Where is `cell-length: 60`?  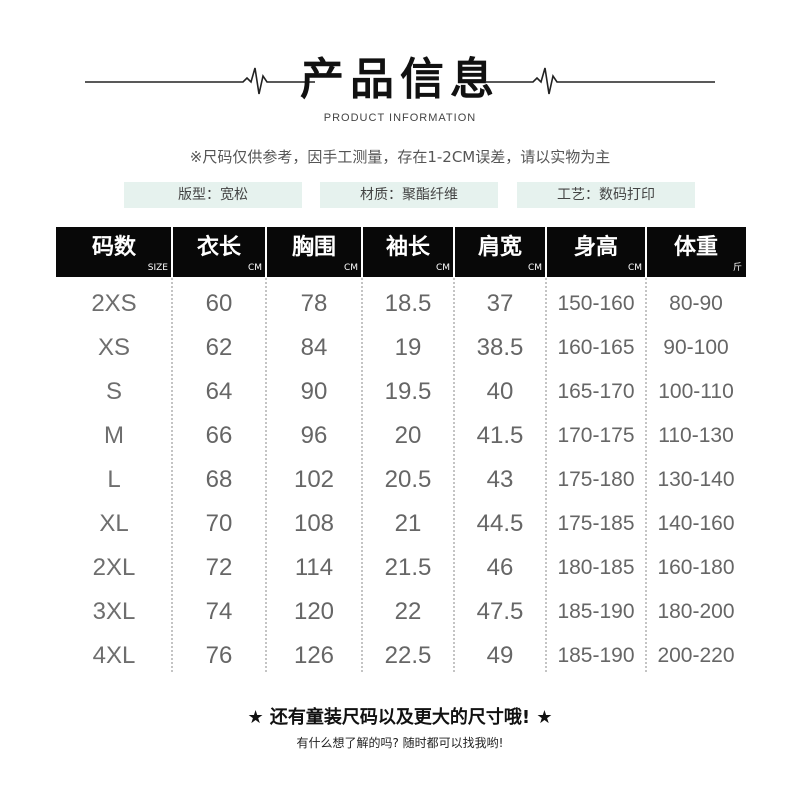 cell-length: 60 is located at coordinates (219, 303).